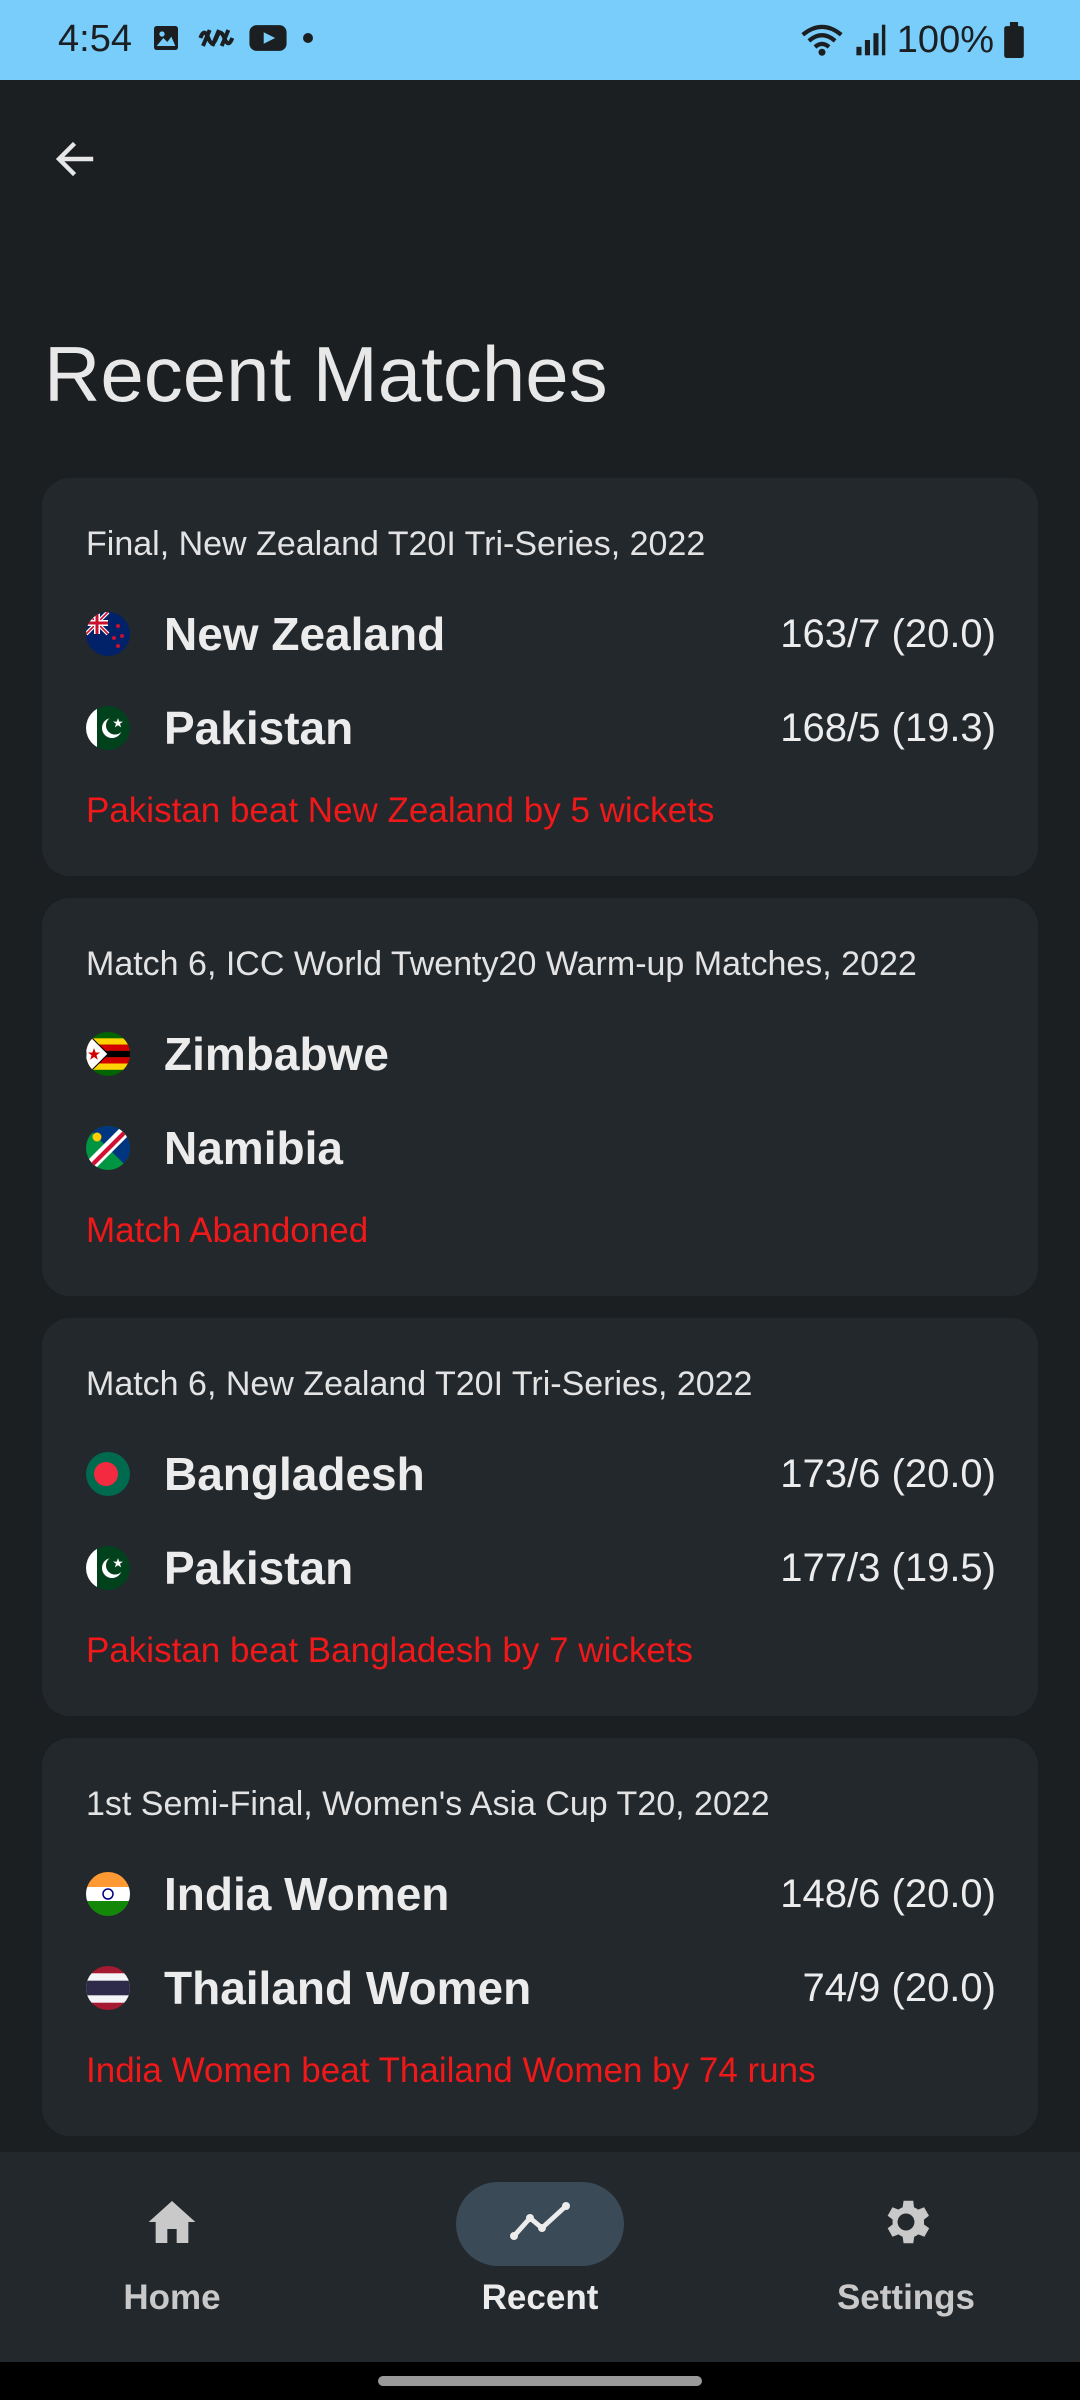  I want to click on namibia-flag-icon, so click(108, 1148).